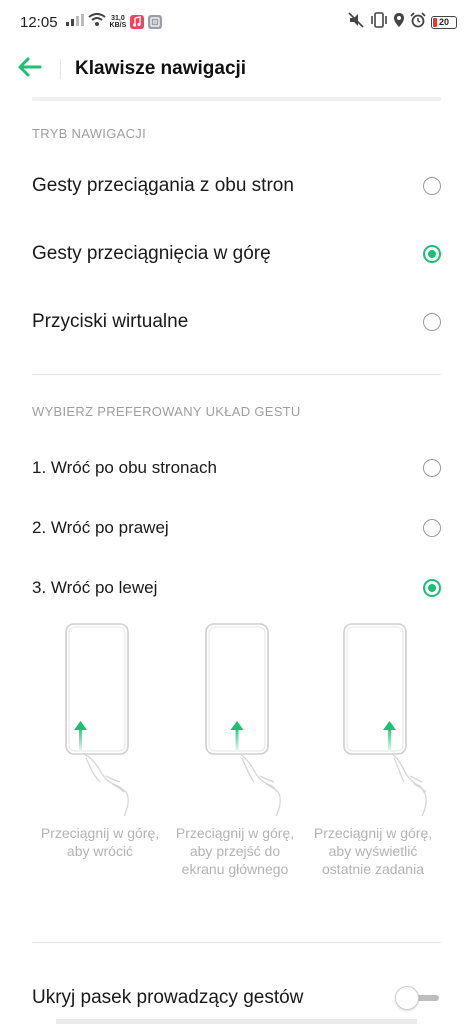 The height and width of the screenshot is (1024, 473). What do you see at coordinates (96, 22) in the screenshot?
I see `wifi-icon` at bounding box center [96, 22].